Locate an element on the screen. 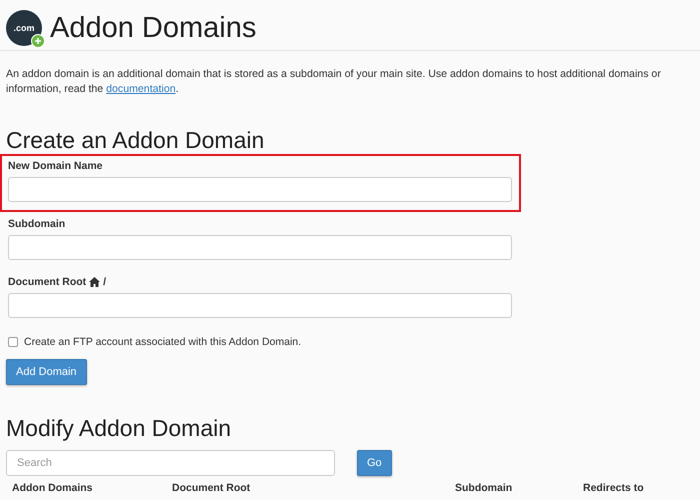 This screenshot has height=500, width=700. checkbox is located at coordinates (13, 342).